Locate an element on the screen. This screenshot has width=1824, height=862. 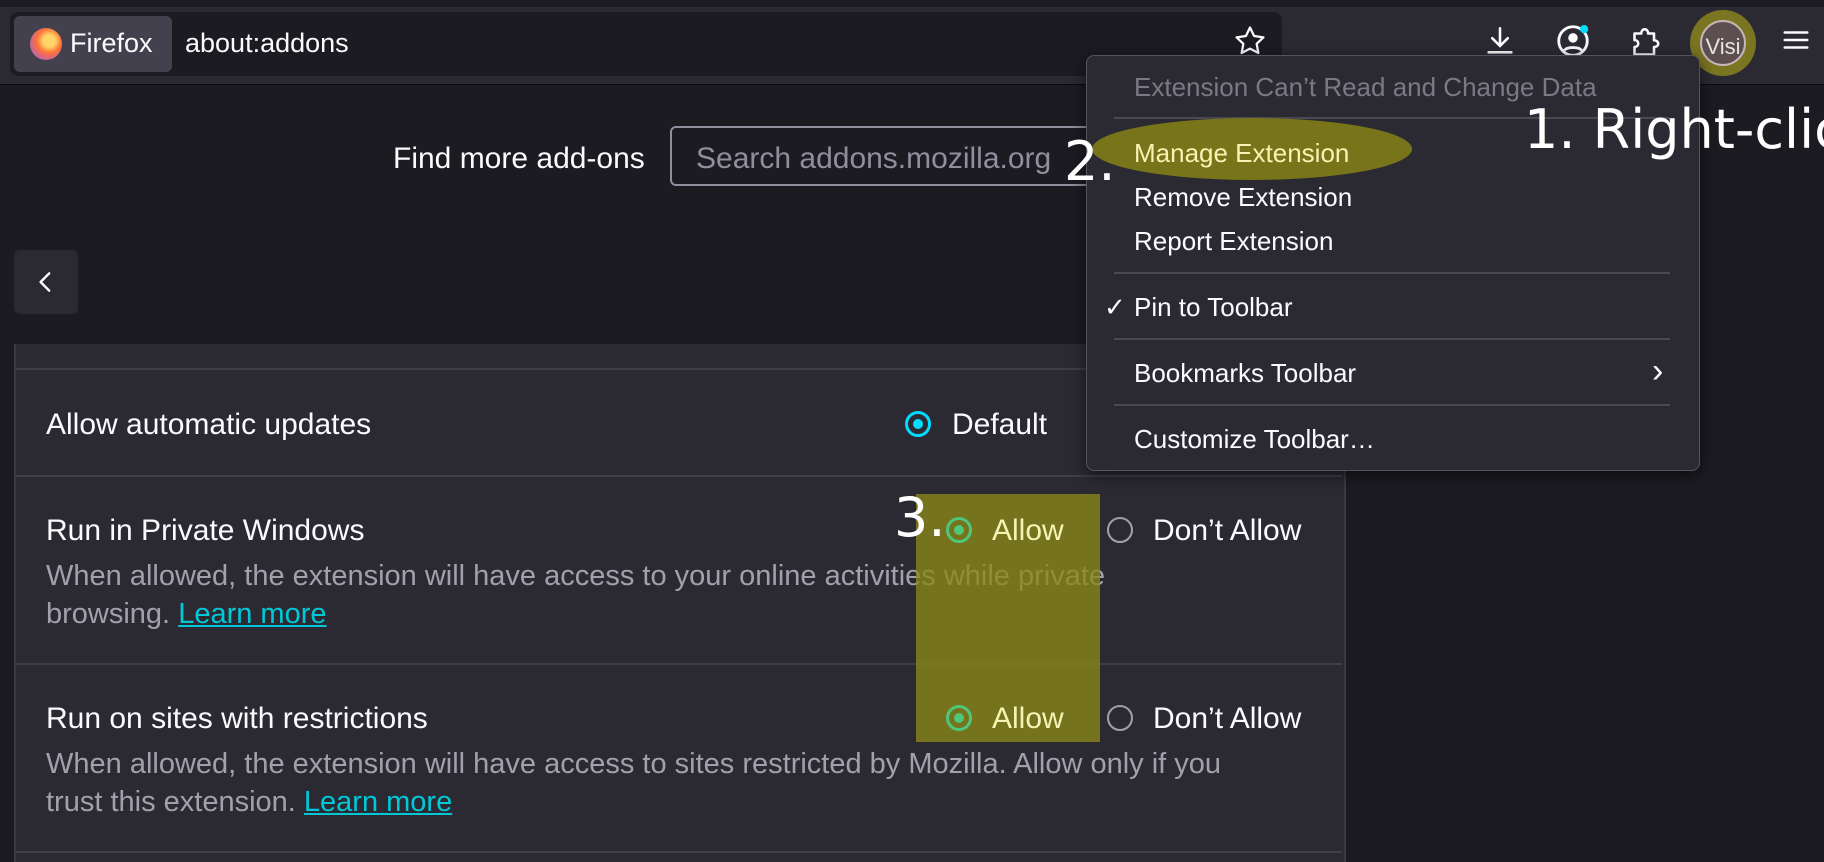
url-text: about:addons is located at coordinates (267, 43).